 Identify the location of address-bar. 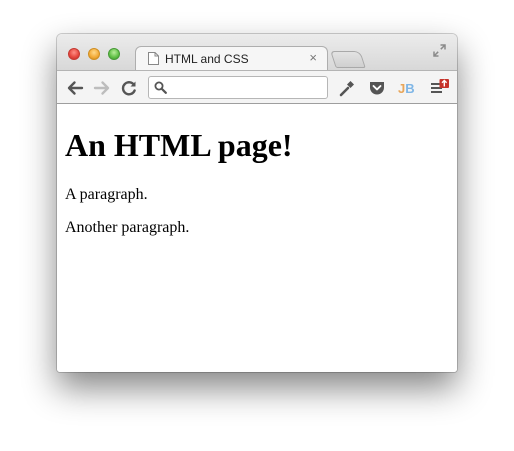
(238, 87).